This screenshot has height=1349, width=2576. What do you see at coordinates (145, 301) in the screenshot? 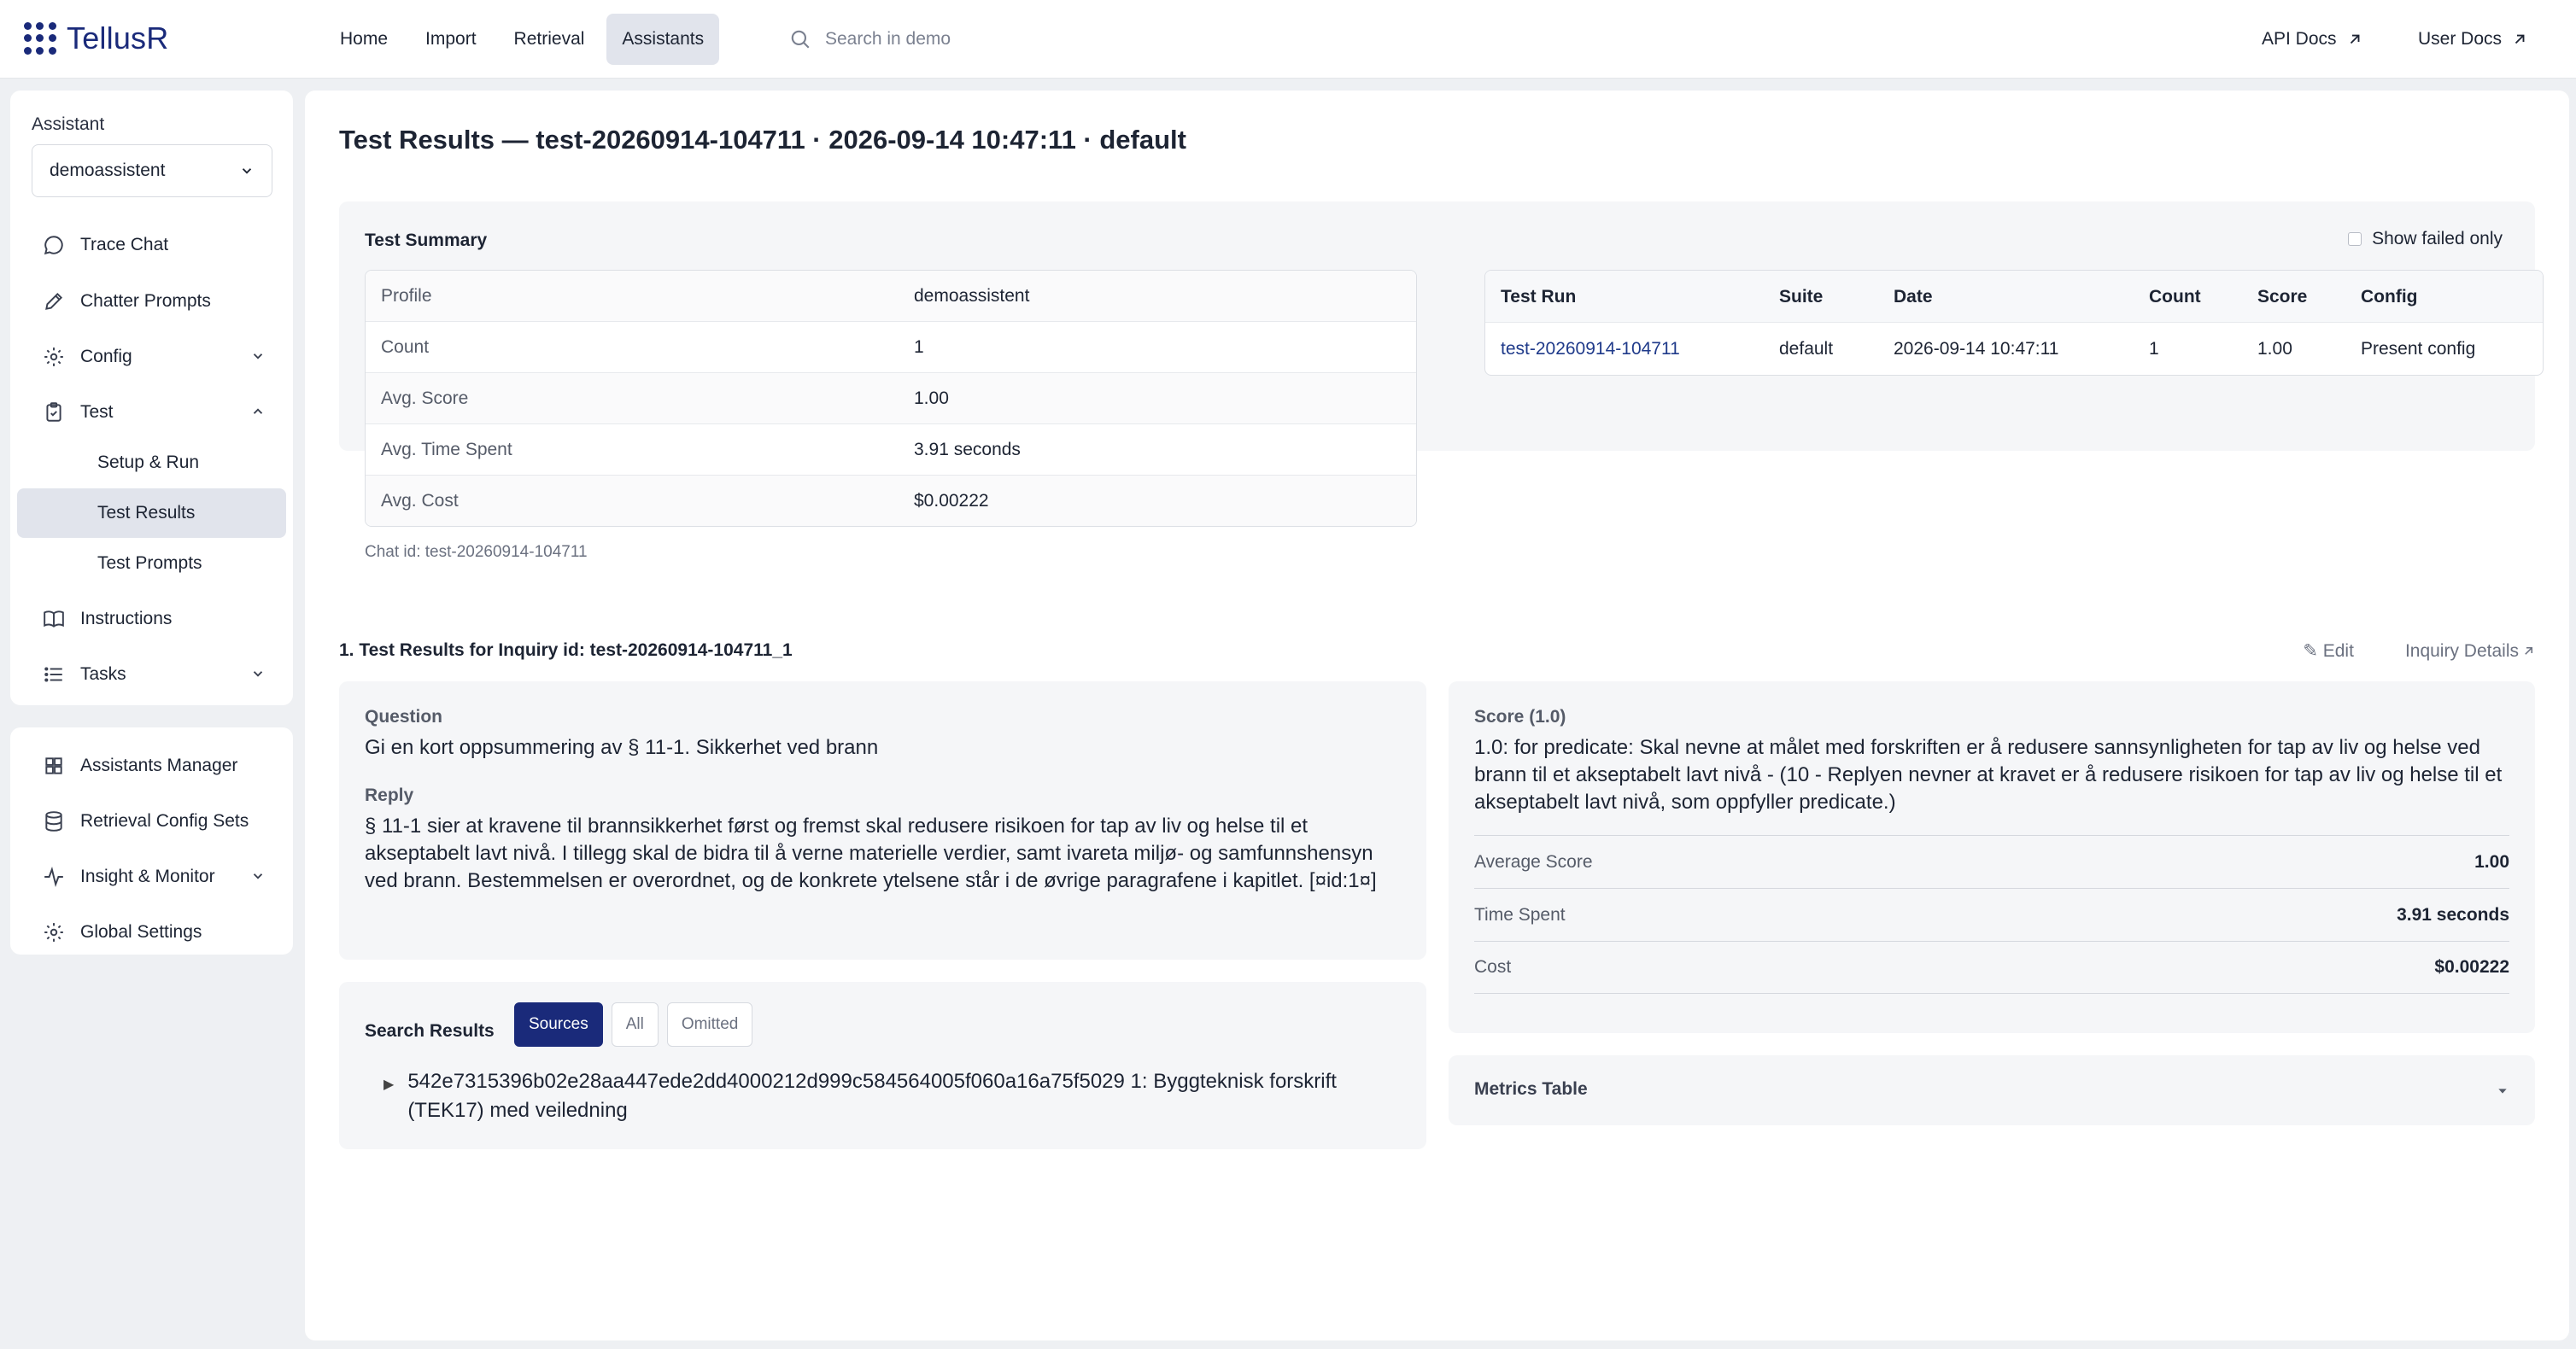
I see `sidebar-item-label: Chatter Prompts` at bounding box center [145, 301].